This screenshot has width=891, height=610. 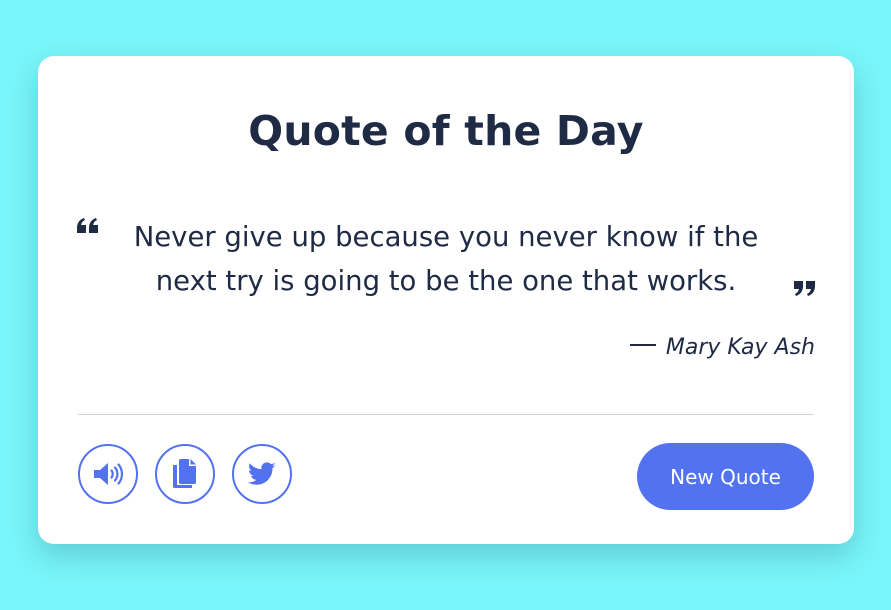 I want to click on twitter-icon, so click(x=262, y=474).